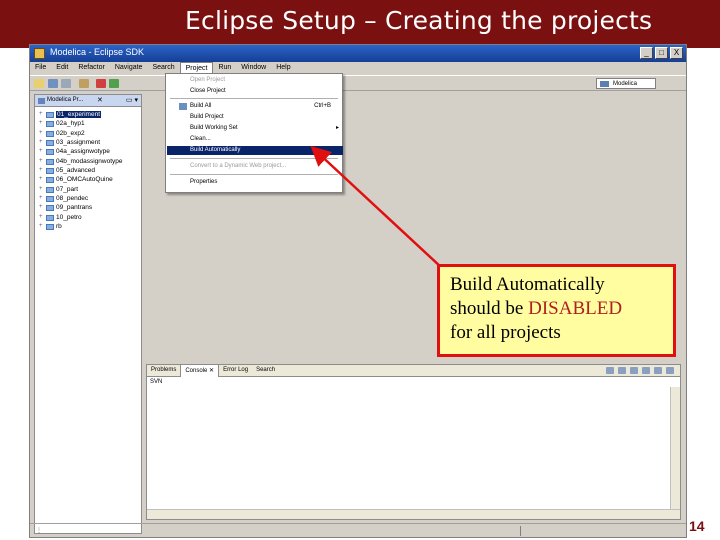  What do you see at coordinates (78, 143) in the screenshot?
I see `tree-item-label: 03_assignment` at bounding box center [78, 143].